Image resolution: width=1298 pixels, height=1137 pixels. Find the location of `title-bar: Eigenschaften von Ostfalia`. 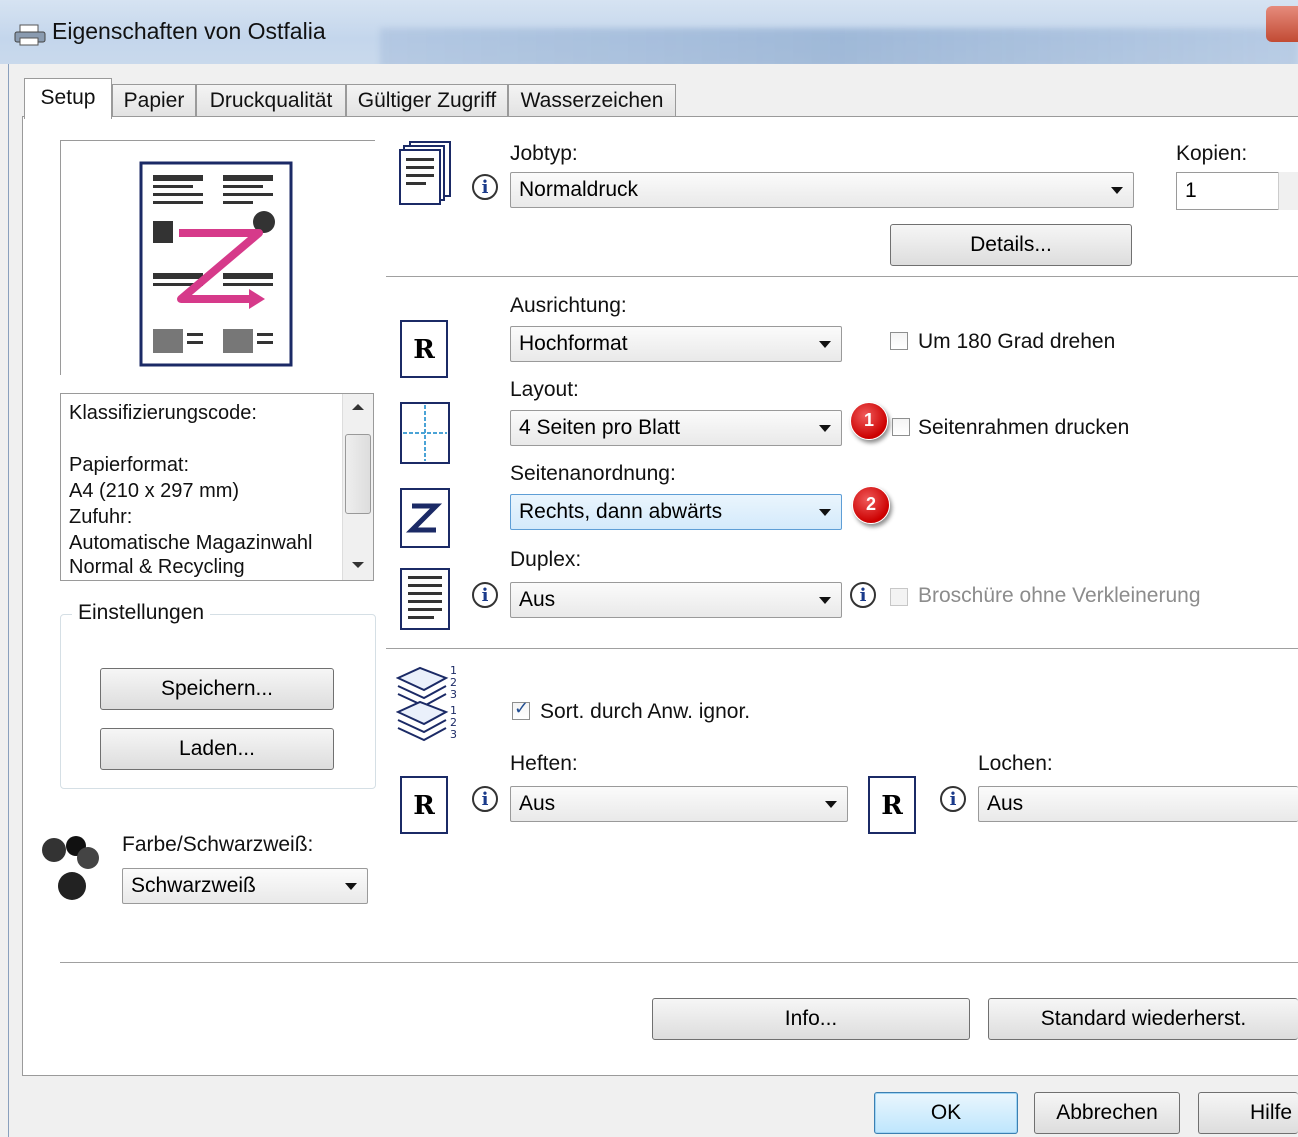

title-bar: Eigenschaften von Ostfalia is located at coordinates (649, 34).